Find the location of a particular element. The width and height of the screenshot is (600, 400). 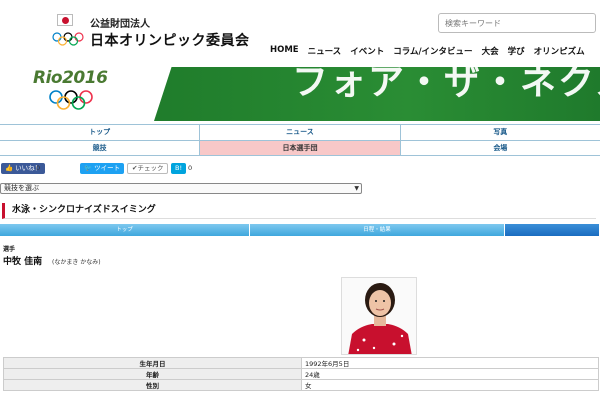

profile-value-birthdate: 1992年6月5日 is located at coordinates (450, 363).